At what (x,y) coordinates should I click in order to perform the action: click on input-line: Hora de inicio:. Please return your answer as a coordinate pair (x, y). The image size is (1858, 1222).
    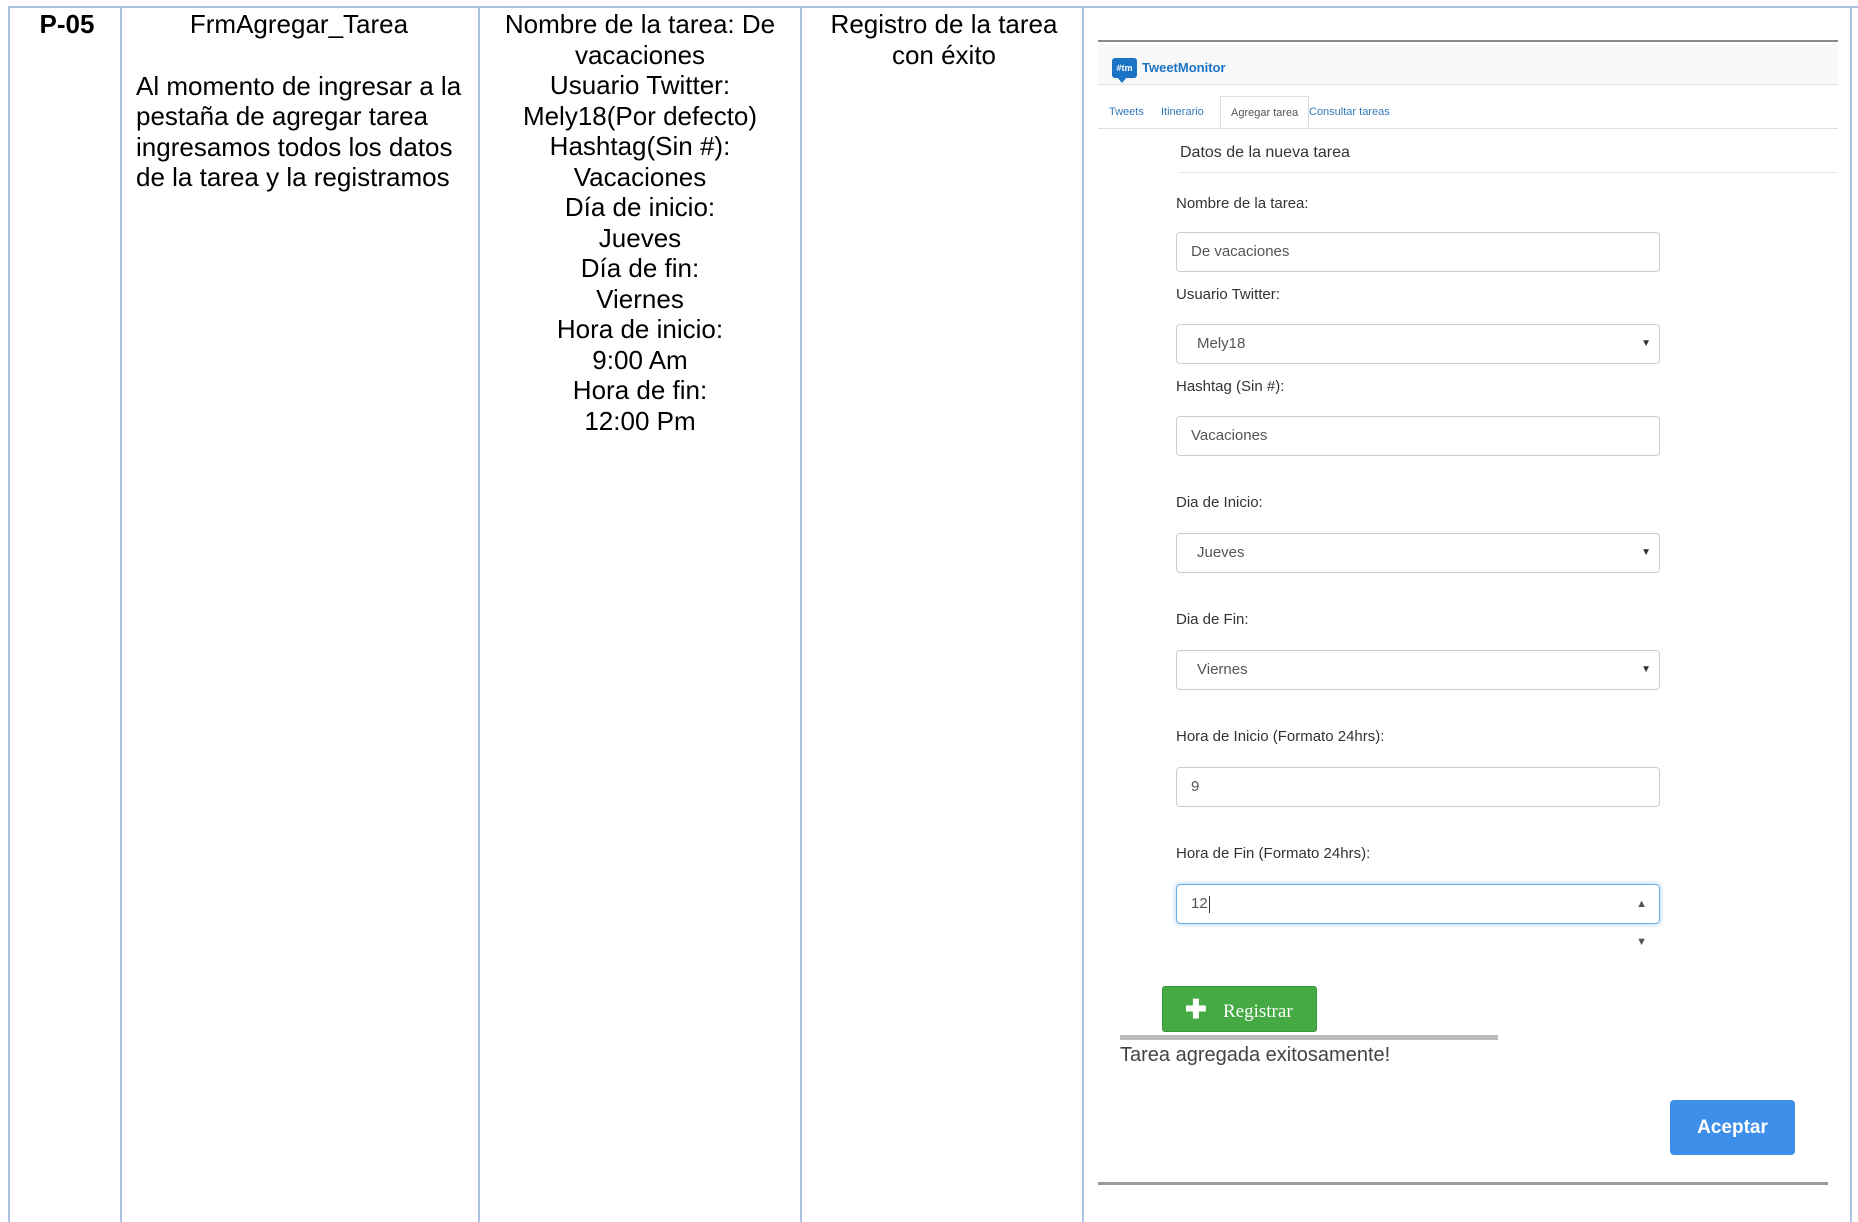
    Looking at the image, I should click on (640, 329).